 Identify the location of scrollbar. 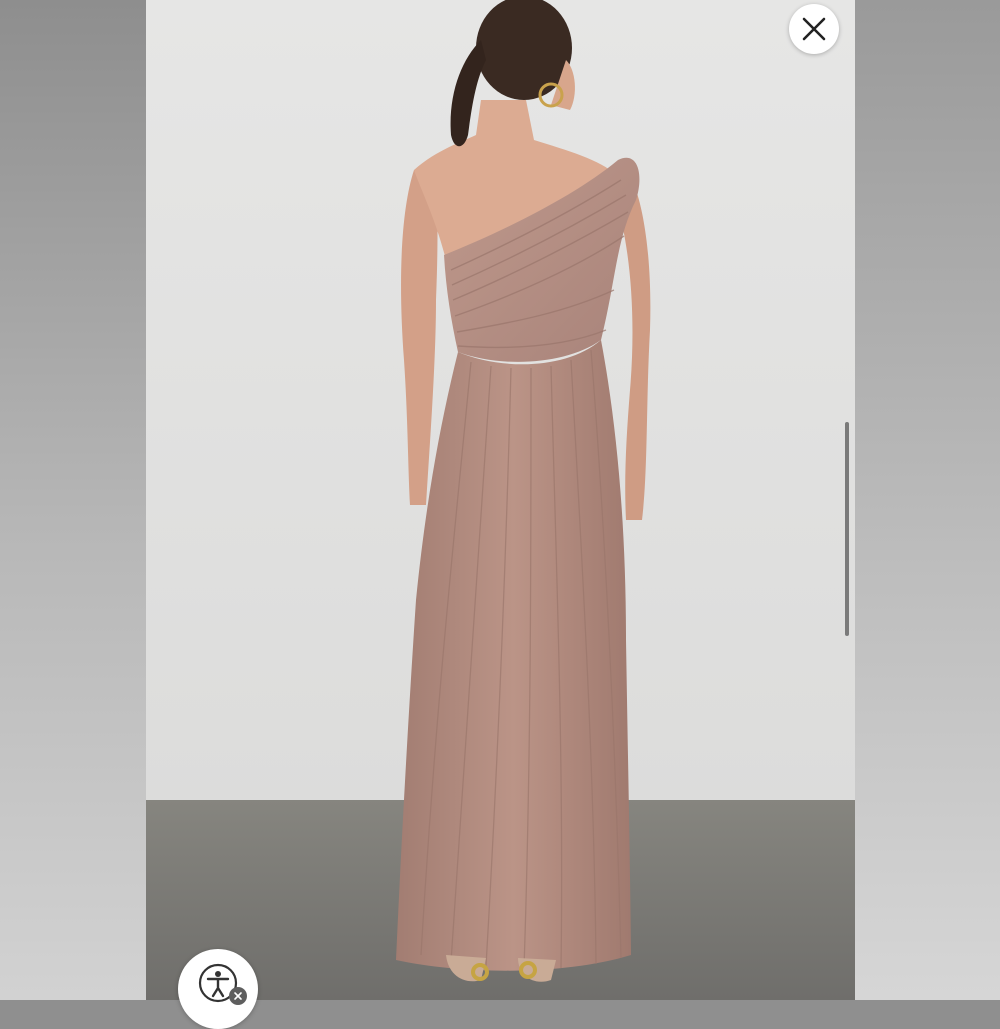
(847, 529).